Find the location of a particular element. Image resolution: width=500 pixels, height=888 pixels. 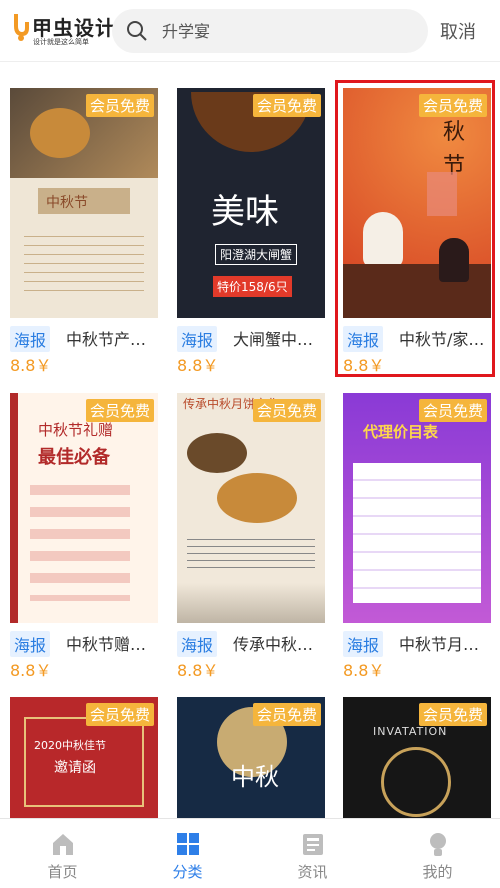

template-card: 2020中秋佳节 邀请函 会员免费 is located at coordinates (84, 757).